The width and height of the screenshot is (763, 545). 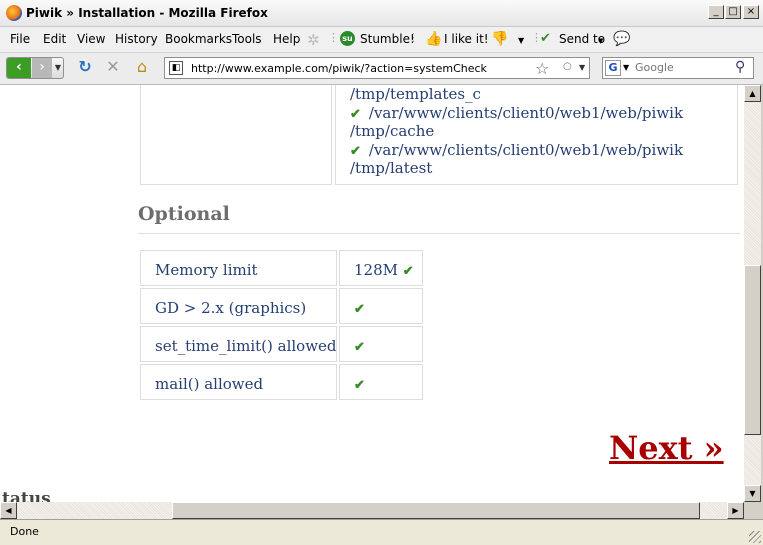 I want to click on feed-icon: ○, so click(x=567, y=66).